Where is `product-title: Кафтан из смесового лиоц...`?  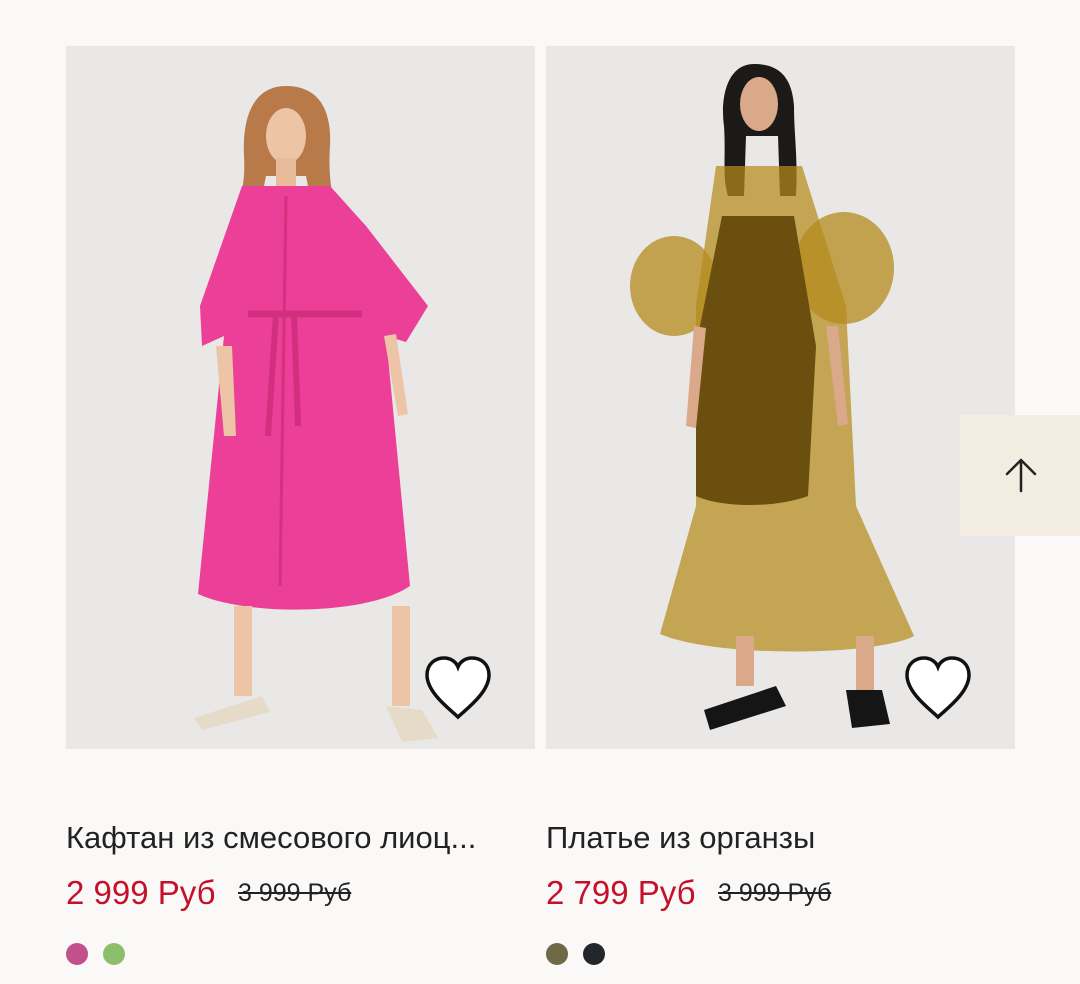
product-title: Кафтан из смесового лиоц... is located at coordinates (300, 838).